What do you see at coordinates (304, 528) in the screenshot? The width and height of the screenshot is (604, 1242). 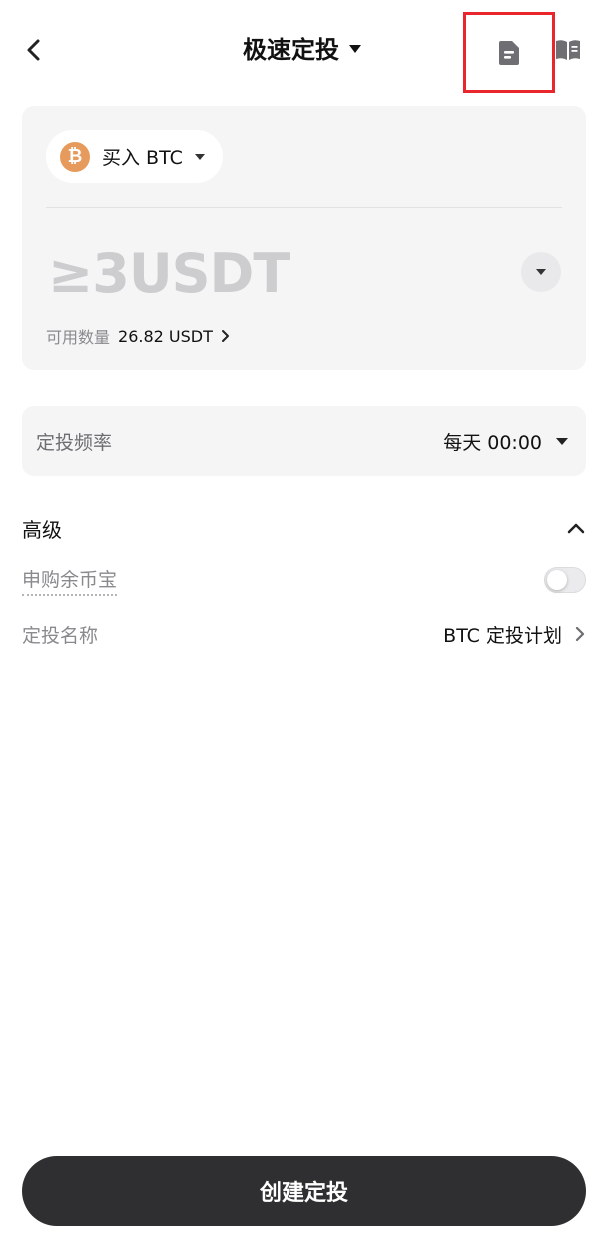 I see `advanced-section-toggle: 高级` at bounding box center [304, 528].